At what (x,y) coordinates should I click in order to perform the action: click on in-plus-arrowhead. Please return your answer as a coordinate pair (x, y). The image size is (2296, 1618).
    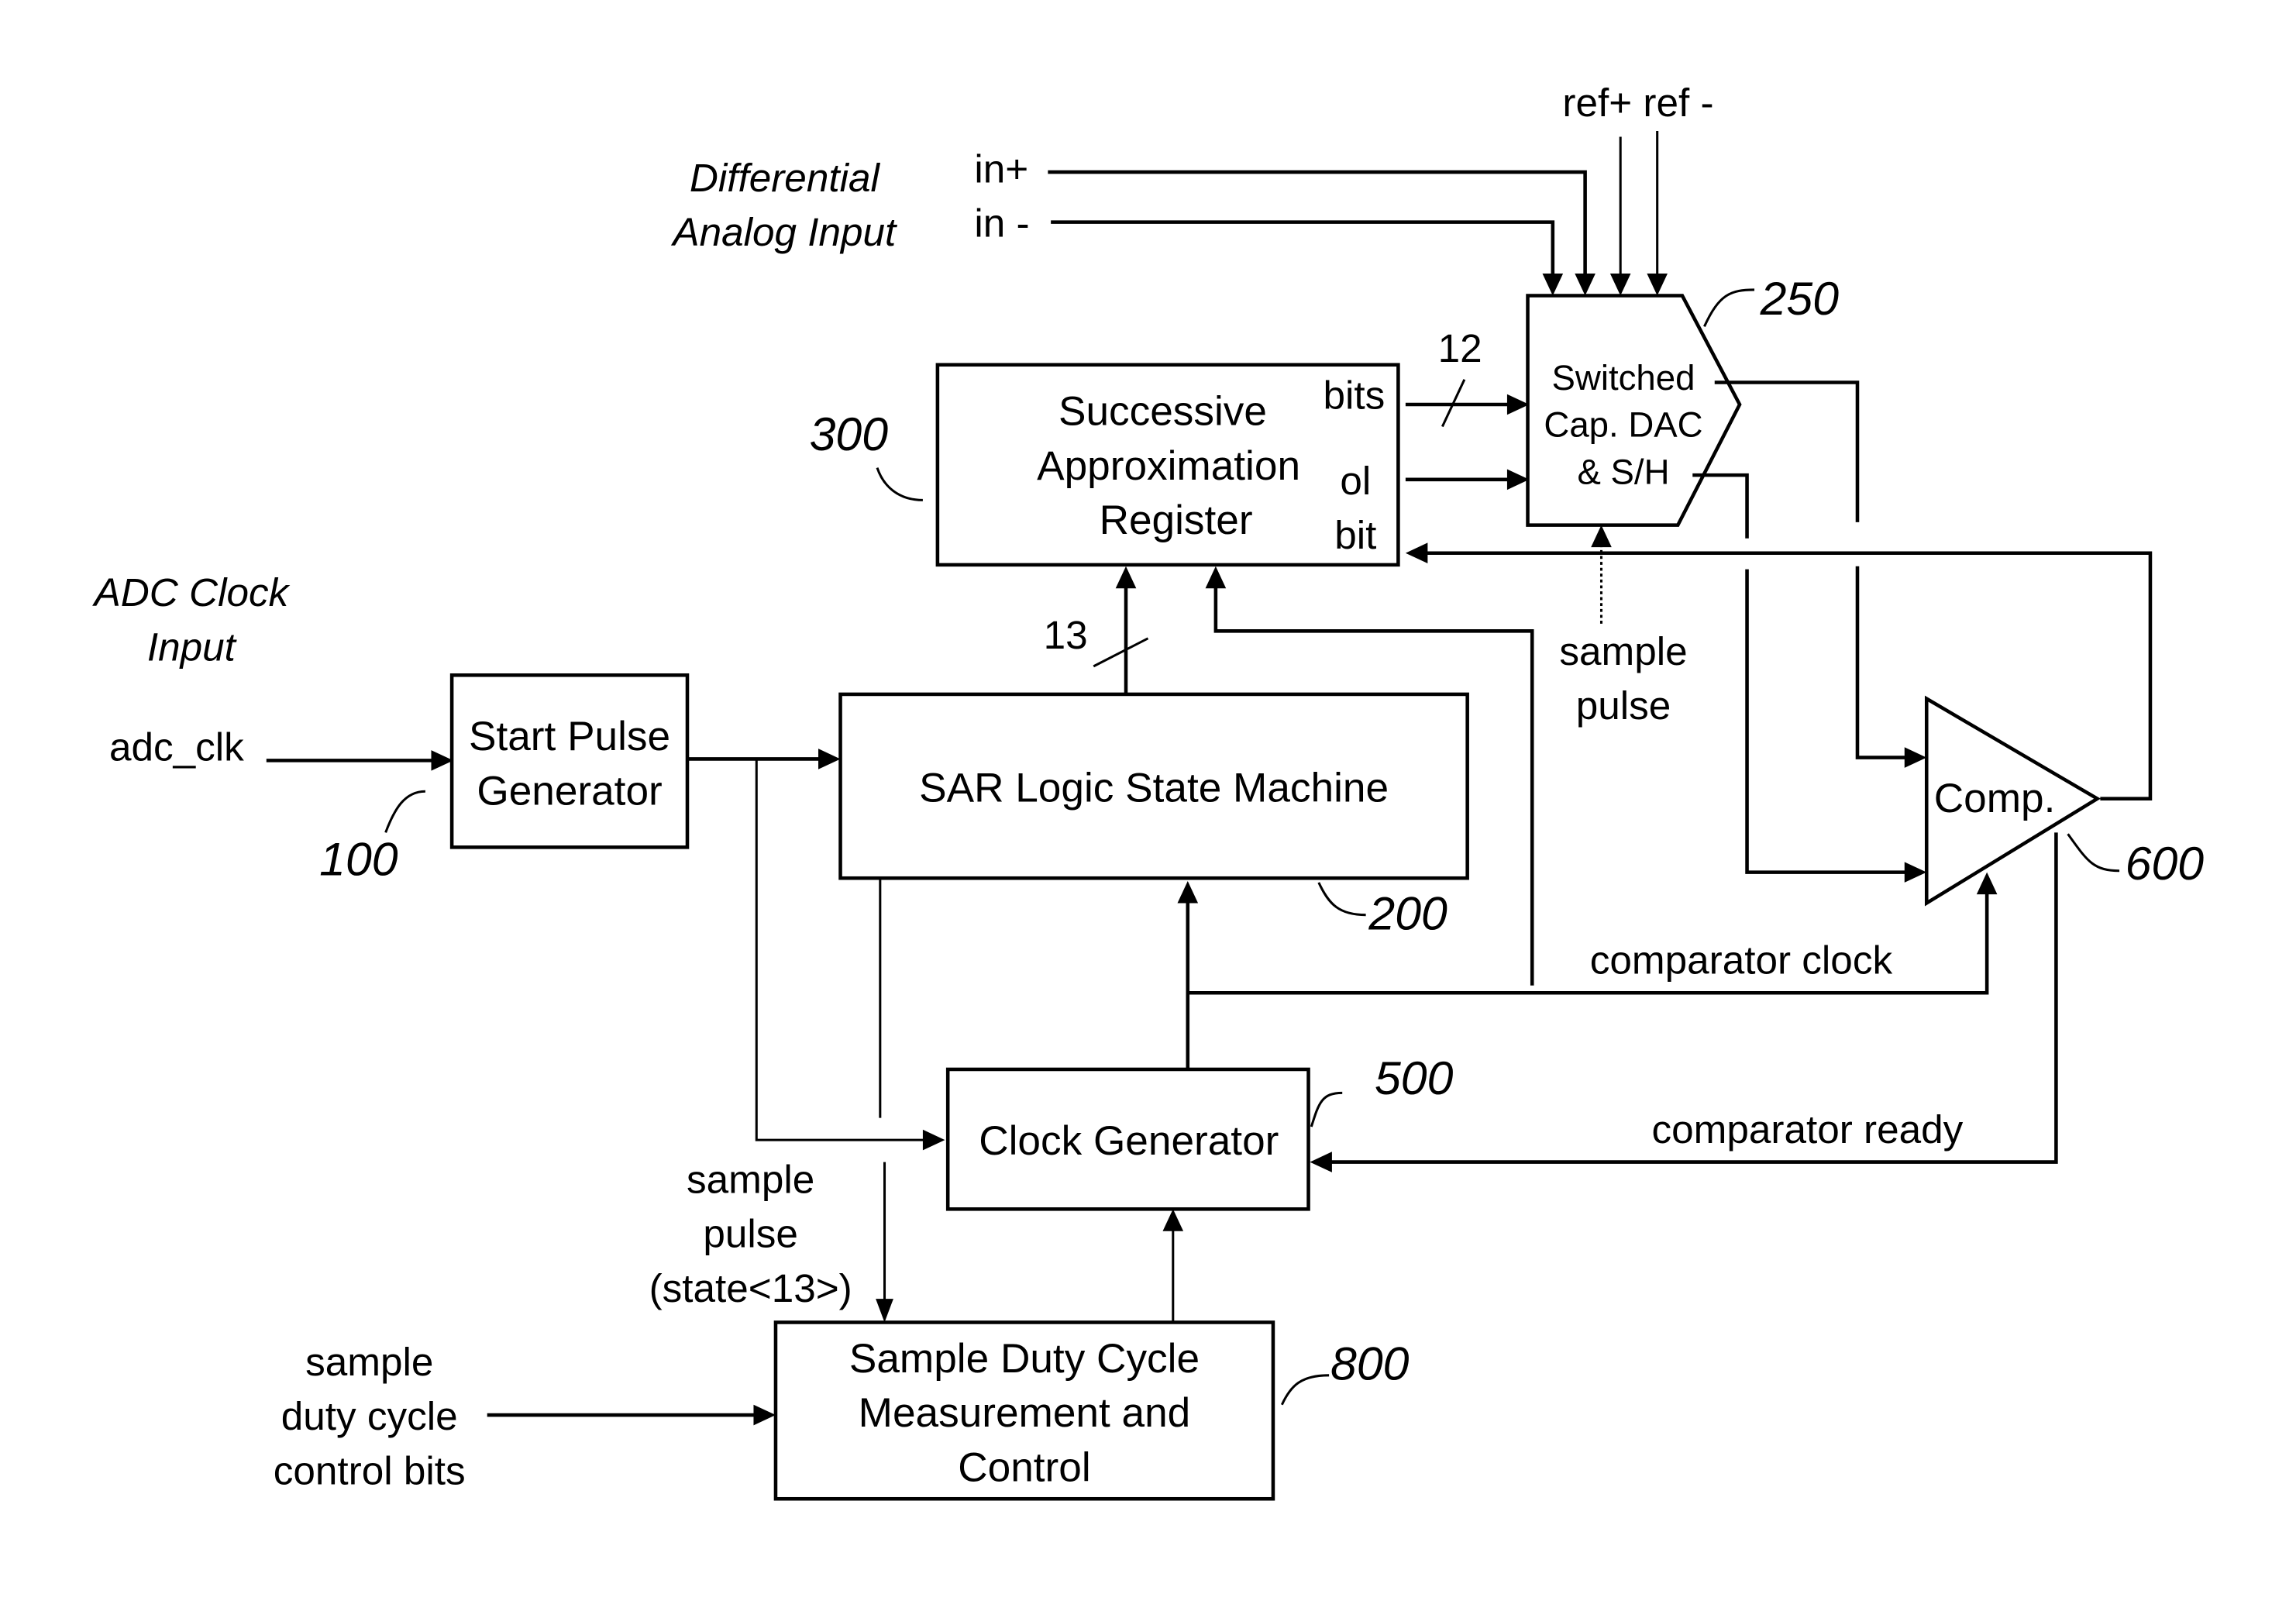
    Looking at the image, I should click on (1585, 285).